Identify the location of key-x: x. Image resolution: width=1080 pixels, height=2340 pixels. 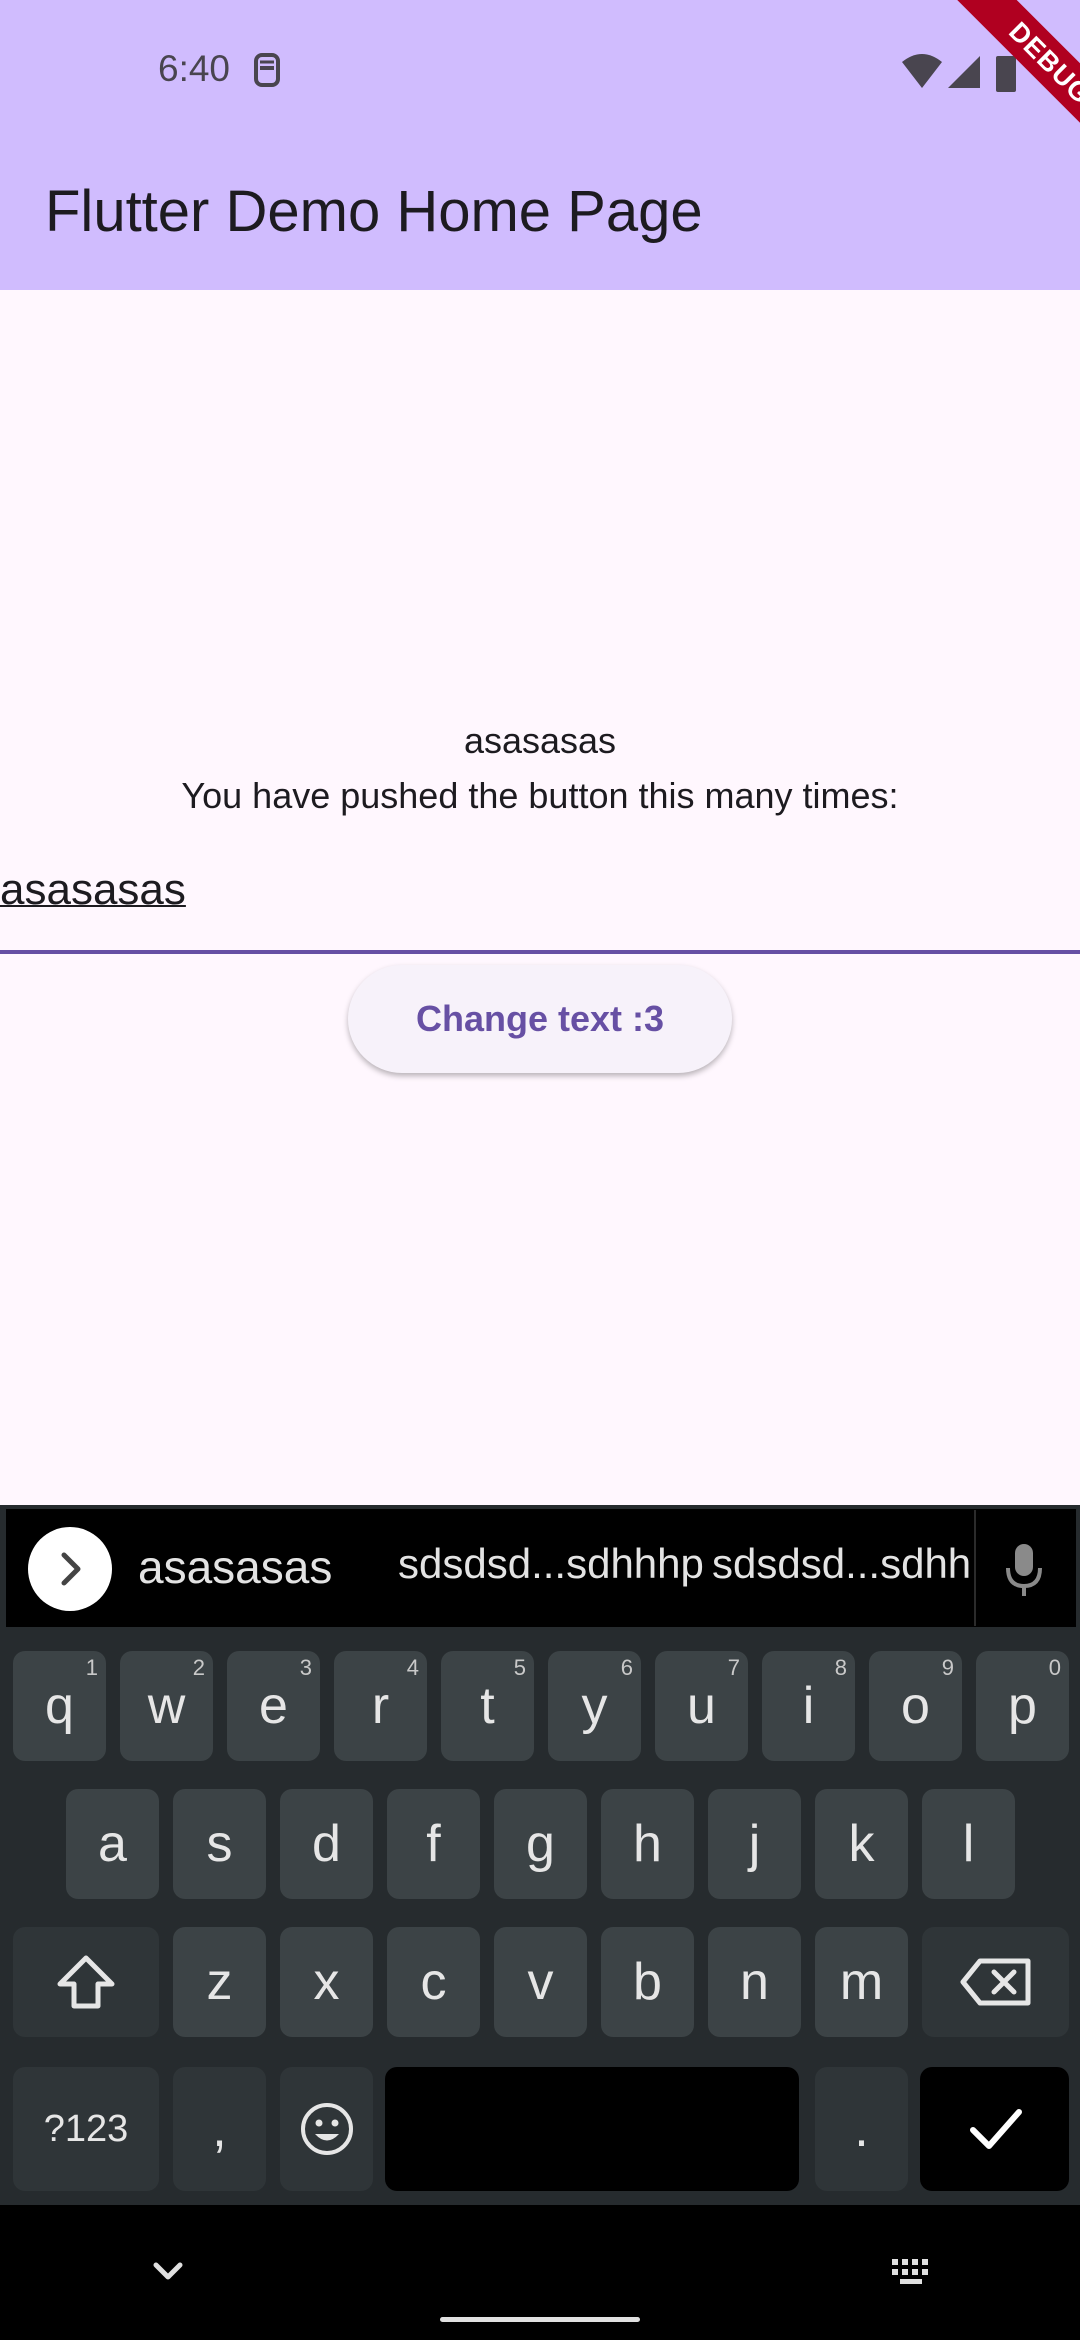
(326, 1982).